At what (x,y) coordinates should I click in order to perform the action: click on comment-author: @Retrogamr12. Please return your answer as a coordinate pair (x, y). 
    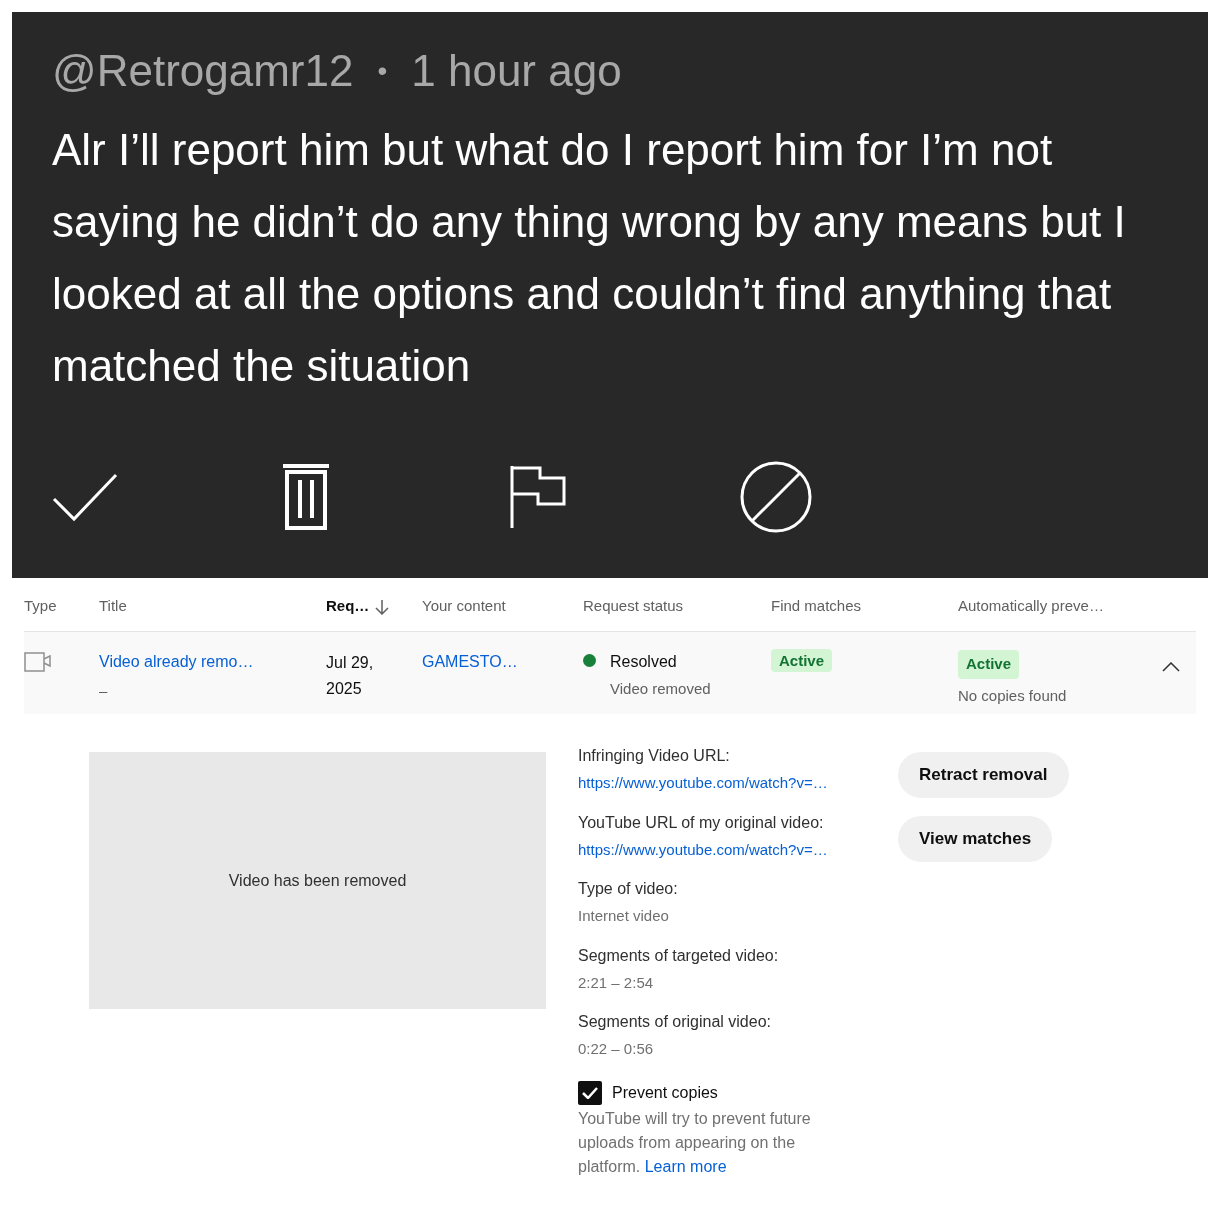
    Looking at the image, I should click on (203, 71).